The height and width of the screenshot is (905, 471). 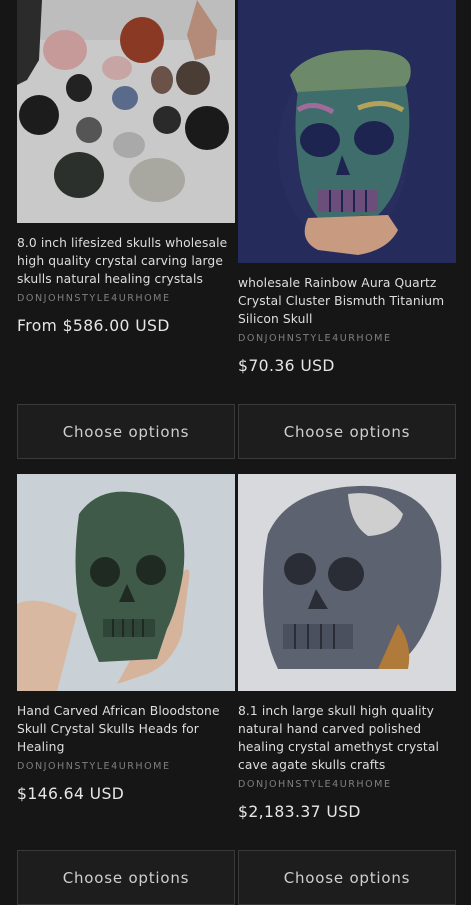 I want to click on product-image-bloodstone-skull, so click(x=126, y=582).